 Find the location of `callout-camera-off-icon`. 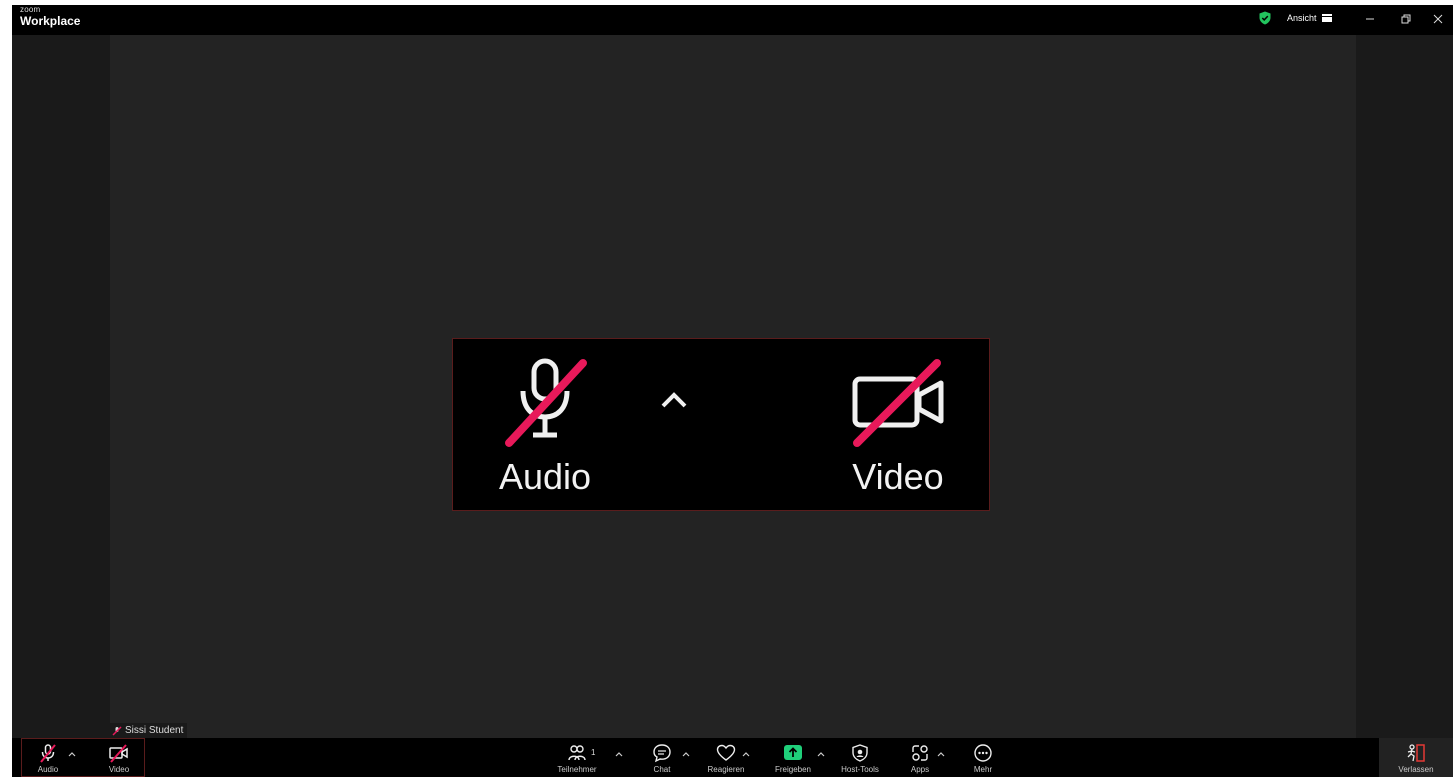

callout-camera-off-icon is located at coordinates (898, 403).